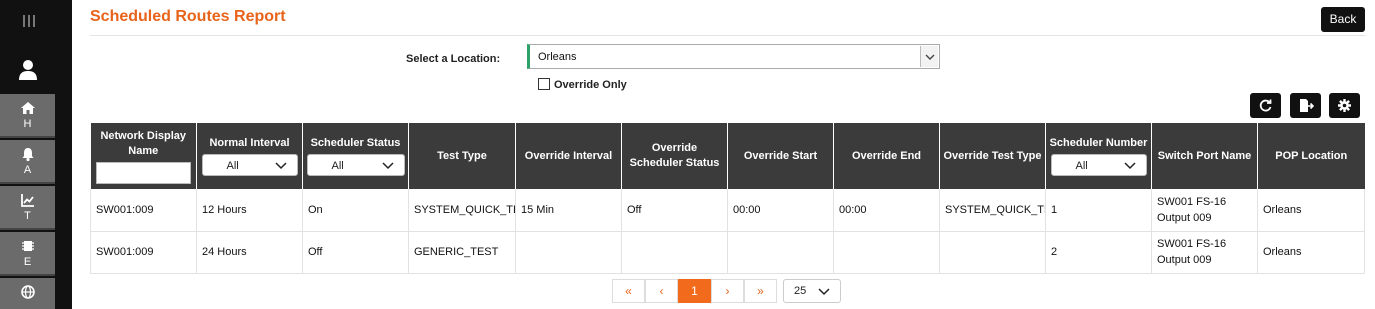 This screenshot has height=309, width=1375. I want to click on refresh-button, so click(1265, 105).